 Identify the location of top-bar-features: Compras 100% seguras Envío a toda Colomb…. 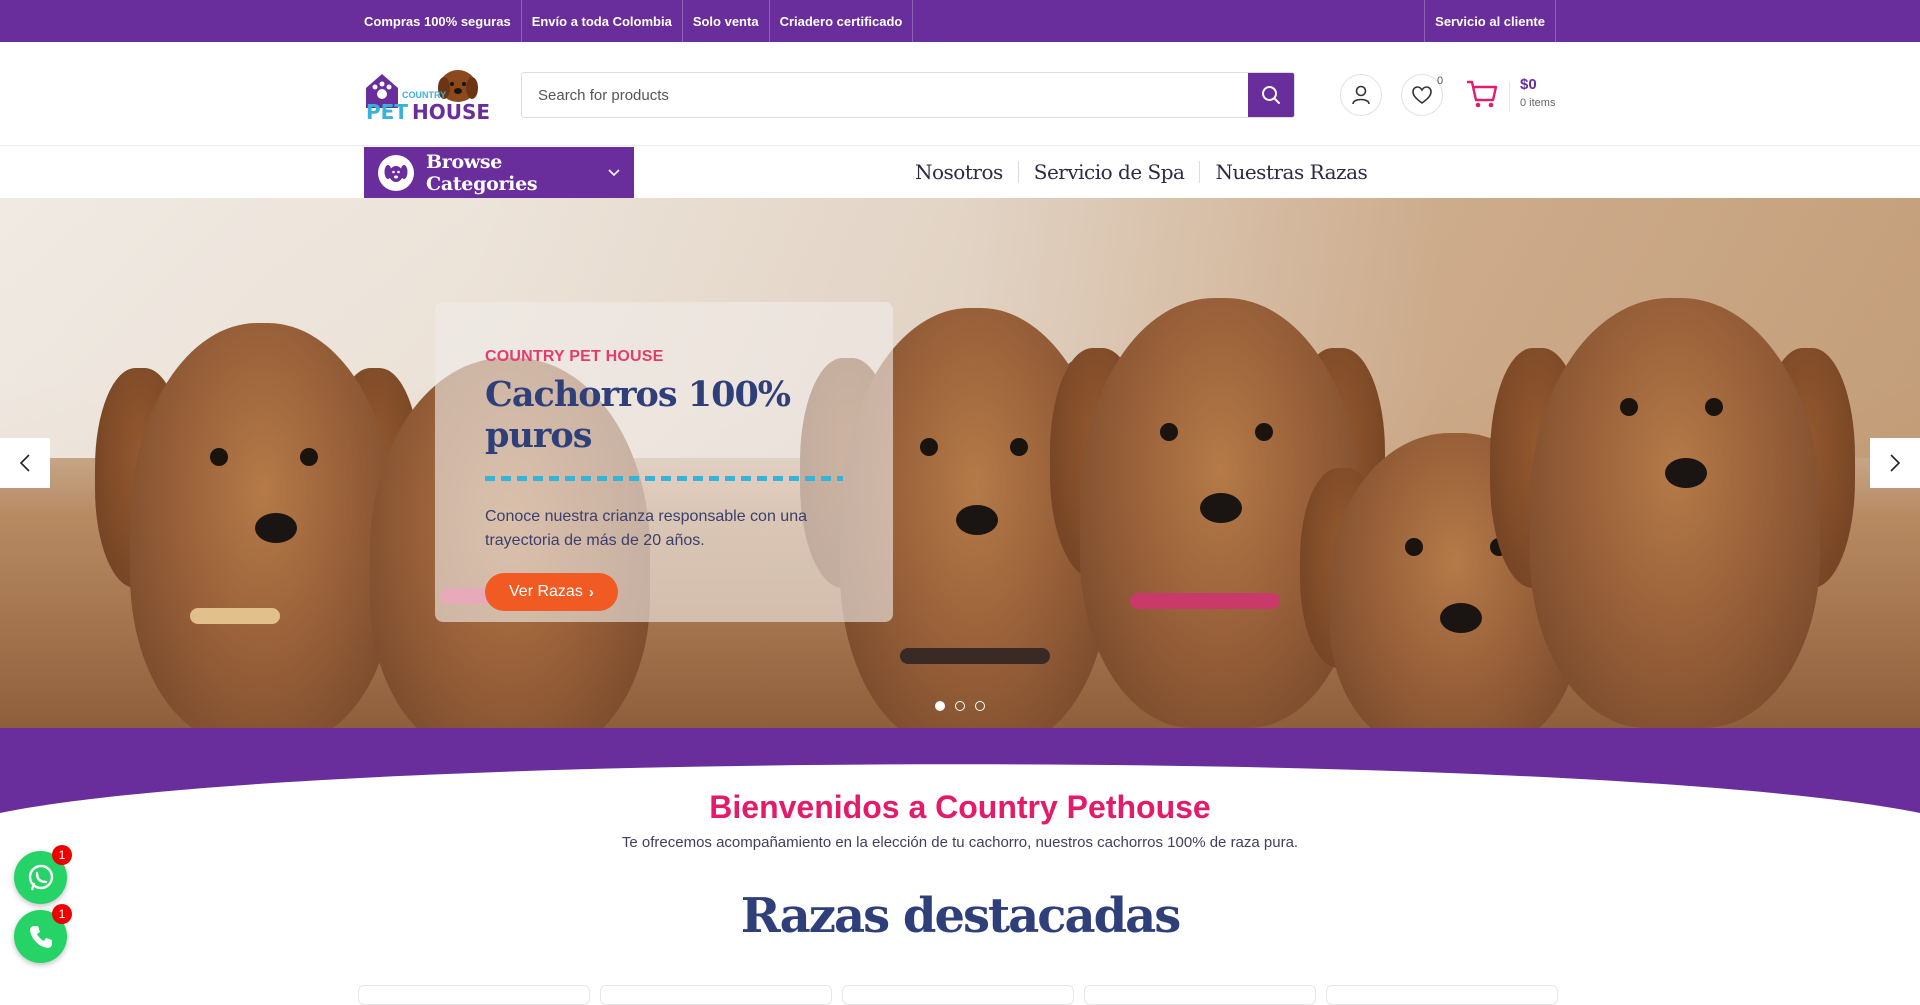
(639, 21).